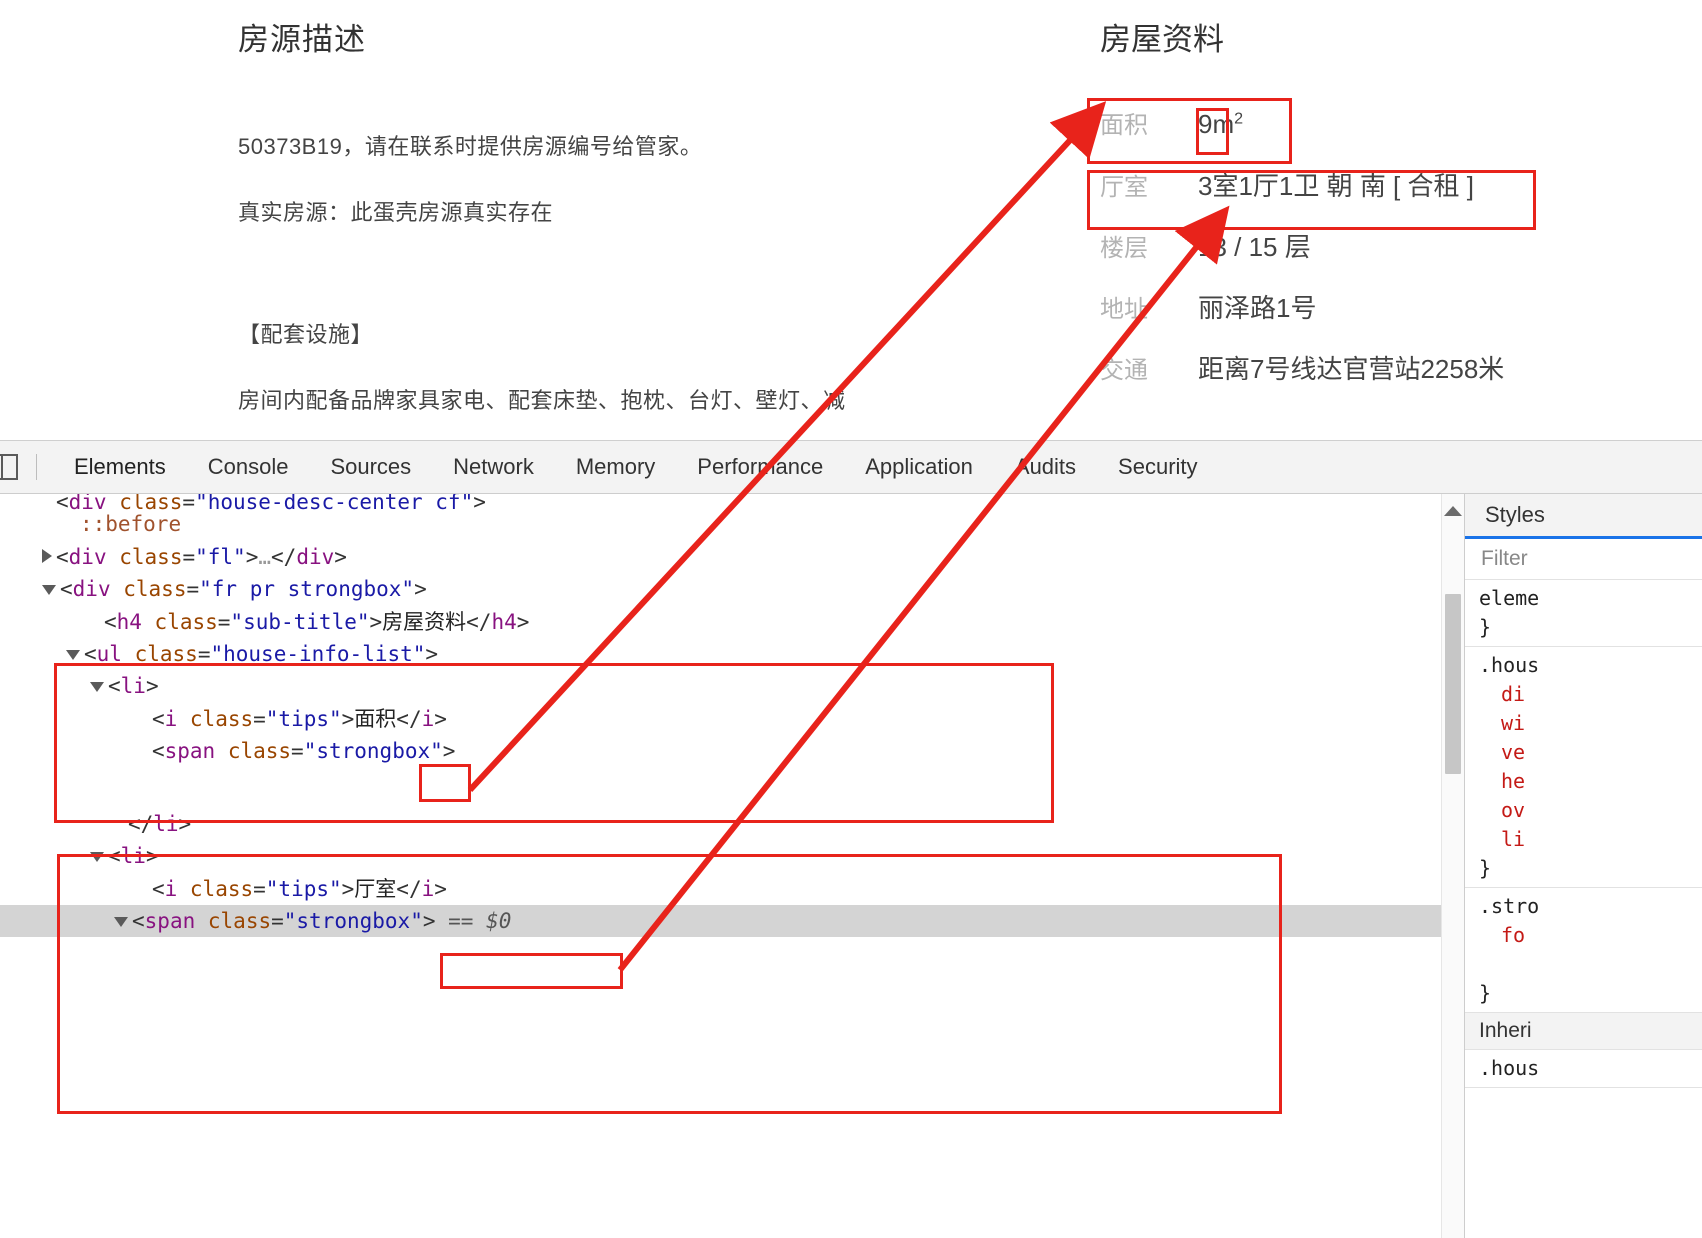 This screenshot has width=1702, height=1238. I want to click on row-value-rooms: 3室1厅1卫 朝 南 [ 合租 ], so click(1336, 186).